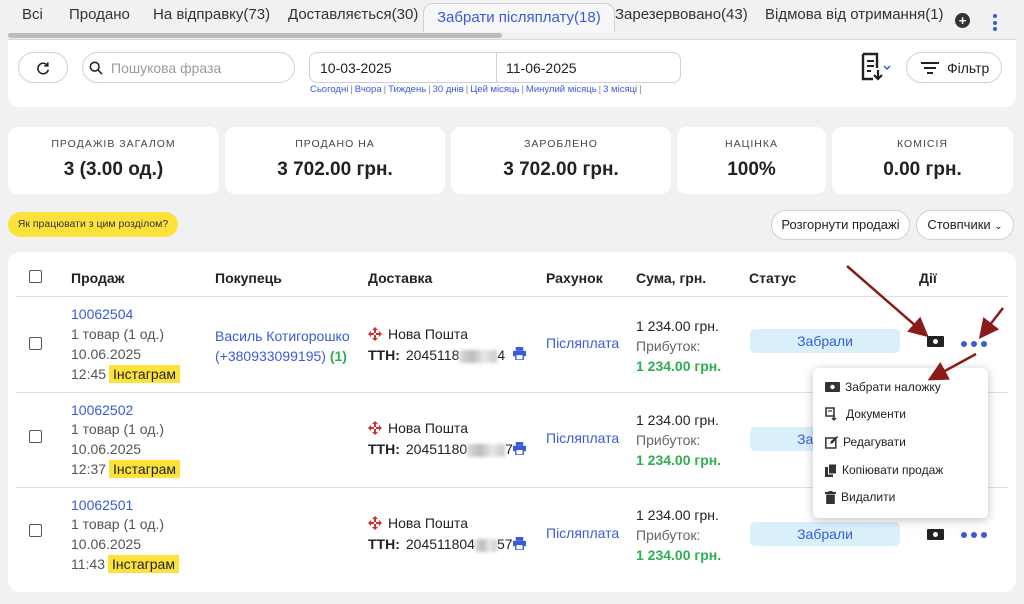 Image resolution: width=1024 pixels, height=604 pixels. I want to click on date-from-input: 10-03-2025, so click(356, 68).